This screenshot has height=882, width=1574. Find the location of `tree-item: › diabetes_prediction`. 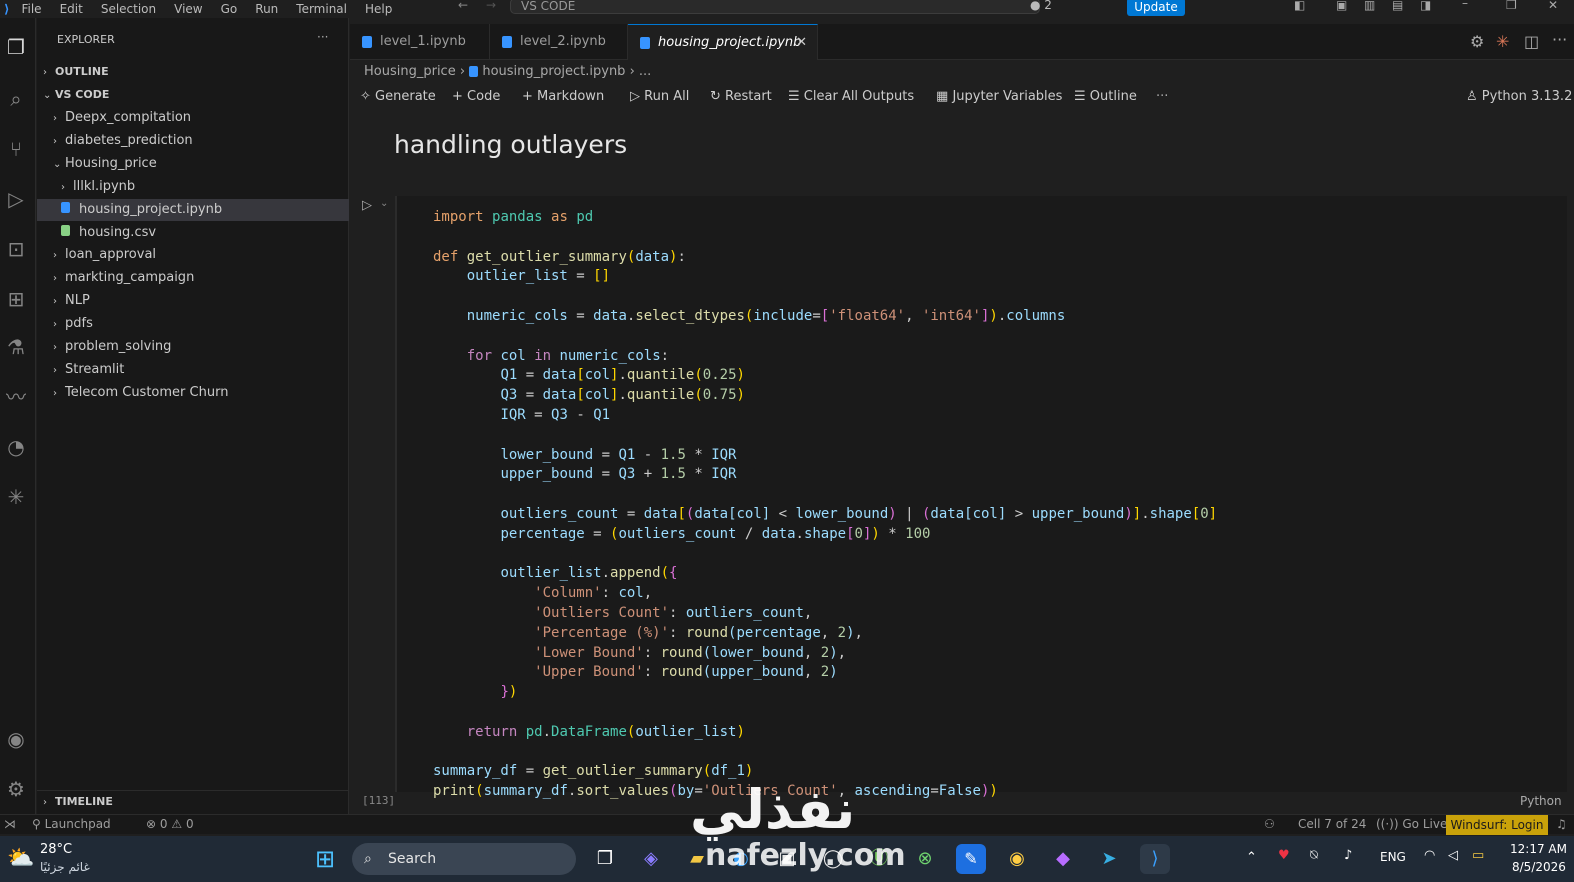

tree-item: › diabetes_prediction is located at coordinates (193, 141).